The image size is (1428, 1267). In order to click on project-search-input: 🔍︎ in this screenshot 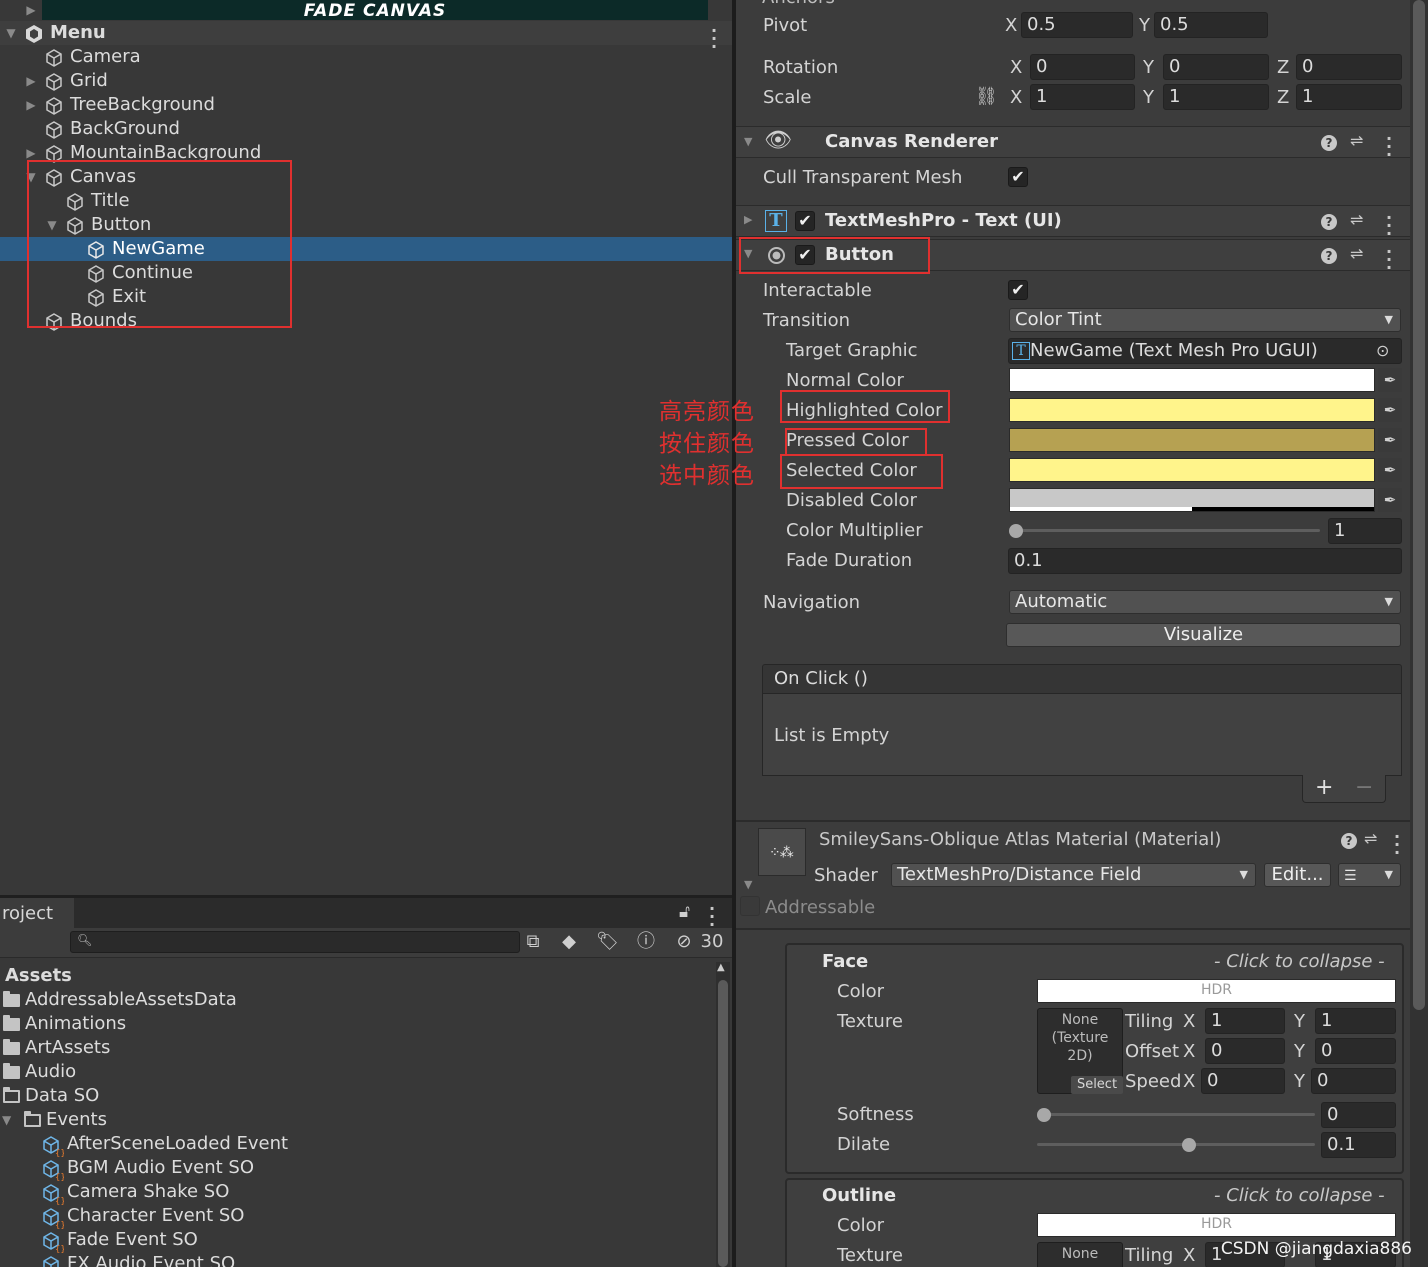, I will do `click(295, 942)`.